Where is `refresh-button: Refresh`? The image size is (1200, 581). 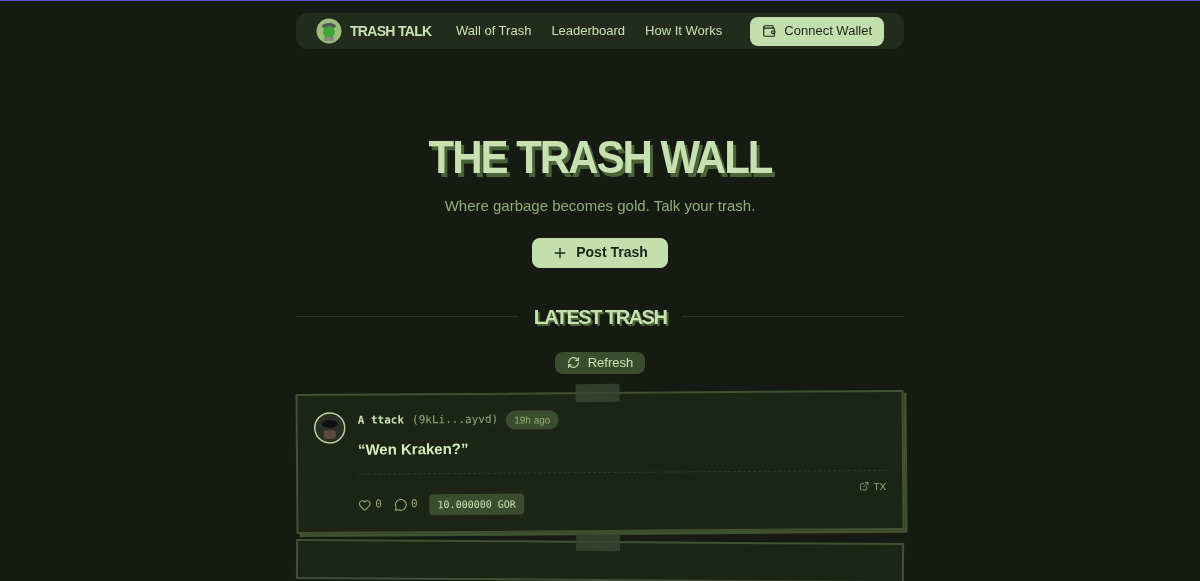
refresh-button: Refresh is located at coordinates (600, 362).